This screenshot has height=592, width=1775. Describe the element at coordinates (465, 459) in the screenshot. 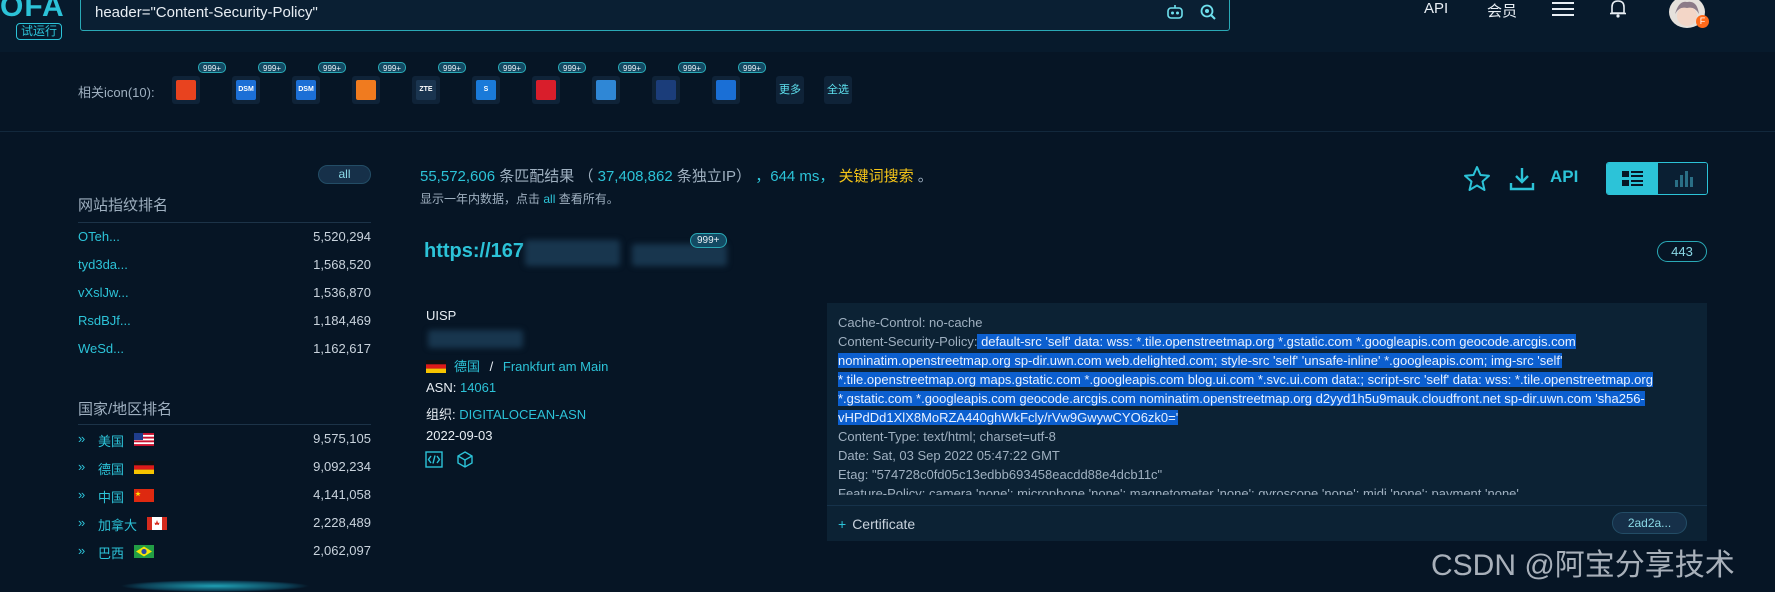

I see `cube-icon` at that location.